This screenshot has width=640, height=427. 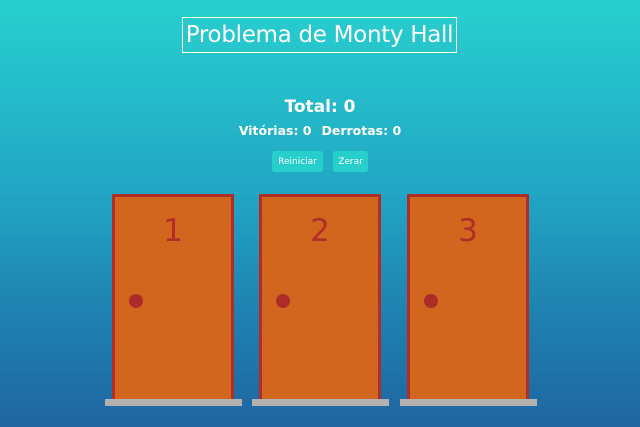 I want to click on door-2: 2, so click(x=320, y=297).